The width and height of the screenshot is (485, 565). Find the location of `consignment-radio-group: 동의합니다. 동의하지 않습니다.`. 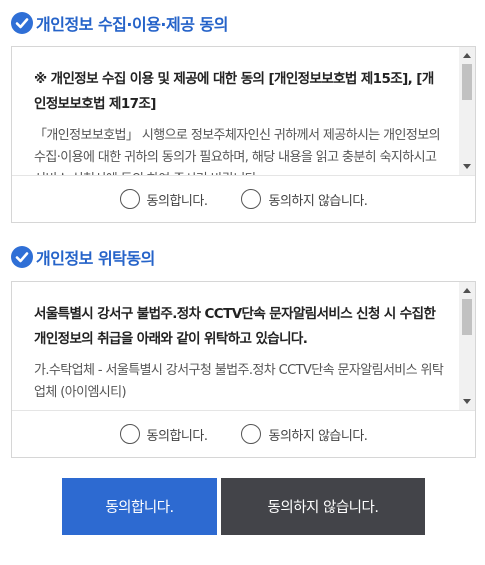

consignment-radio-group: 동의합니다. 동의하지 않습니다. is located at coordinates (243, 433).